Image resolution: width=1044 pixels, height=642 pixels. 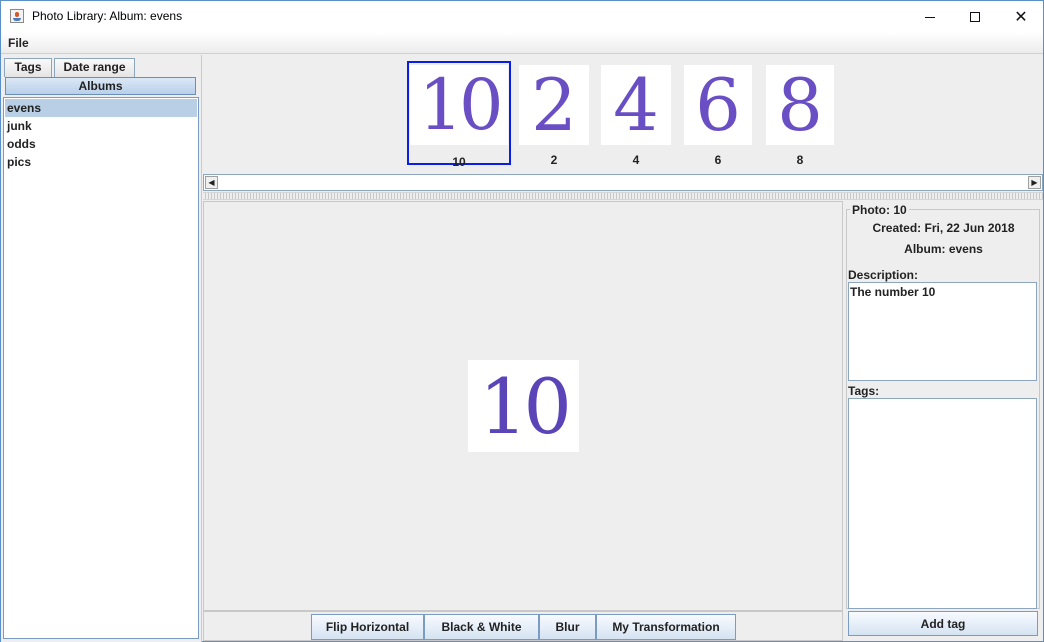 What do you see at coordinates (800, 105) in the screenshot?
I see `thumbnail-image: 8` at bounding box center [800, 105].